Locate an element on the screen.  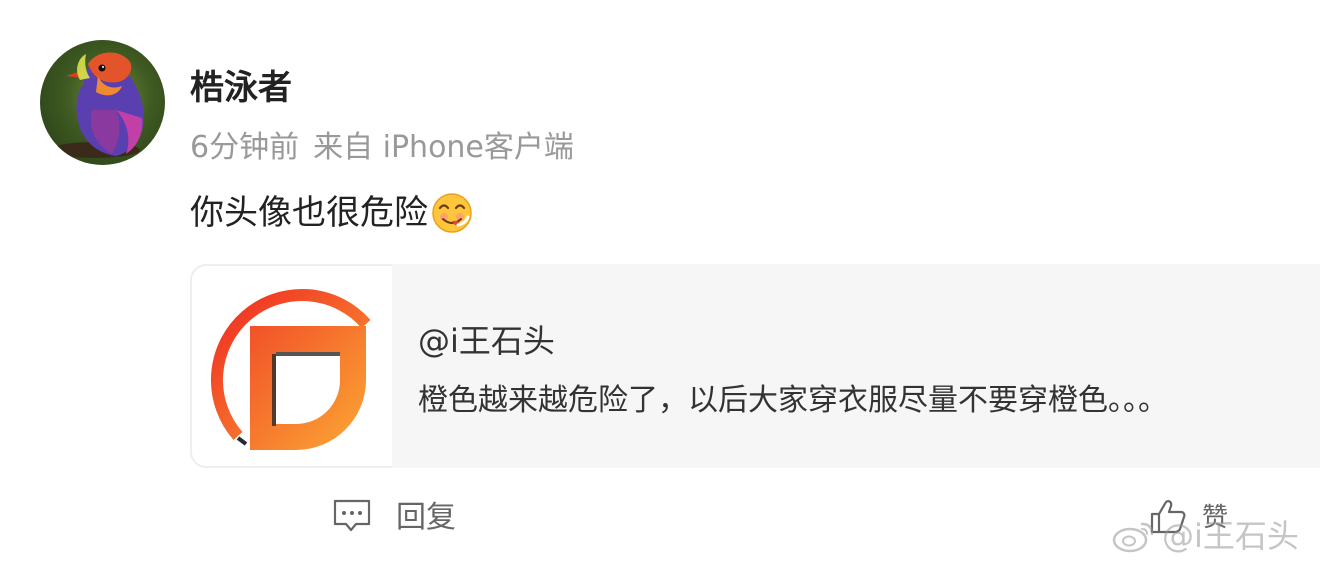
post-meta: 6分钟前 来自 iPhone客户端 is located at coordinates (382, 148).